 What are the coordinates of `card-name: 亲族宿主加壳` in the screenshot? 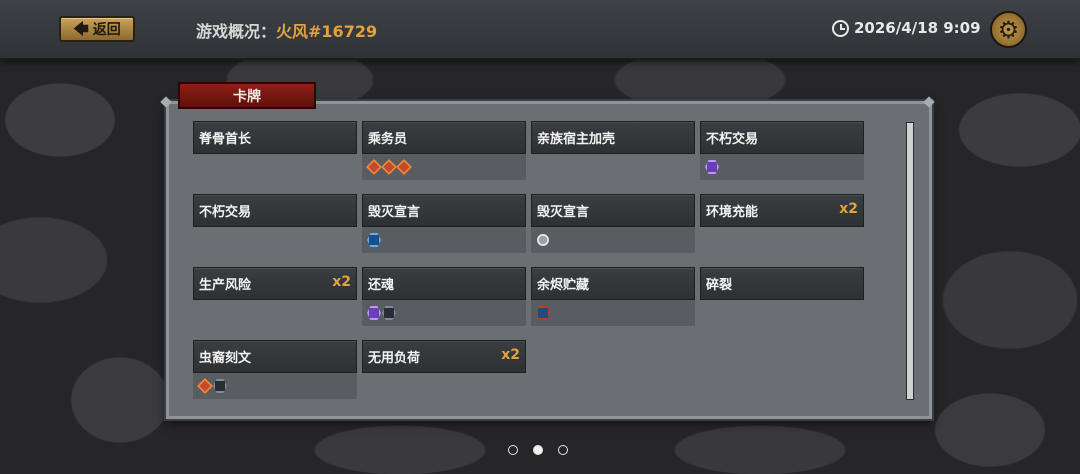 It's located at (576, 139).